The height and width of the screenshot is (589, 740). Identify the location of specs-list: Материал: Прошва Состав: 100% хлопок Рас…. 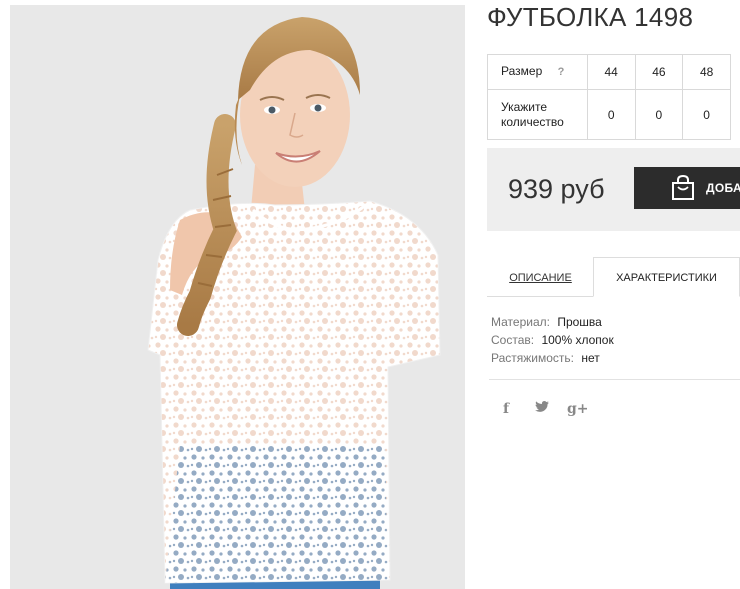
(552, 340).